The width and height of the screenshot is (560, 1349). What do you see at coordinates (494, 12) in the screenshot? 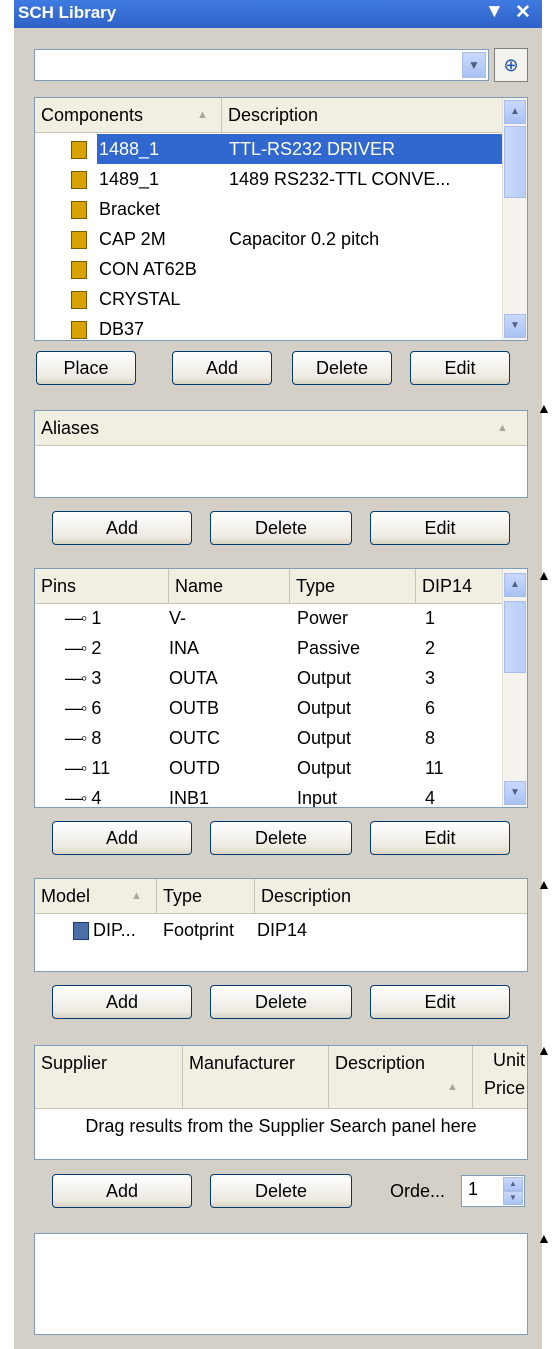
I see `panel-menu-icon: ▼` at bounding box center [494, 12].